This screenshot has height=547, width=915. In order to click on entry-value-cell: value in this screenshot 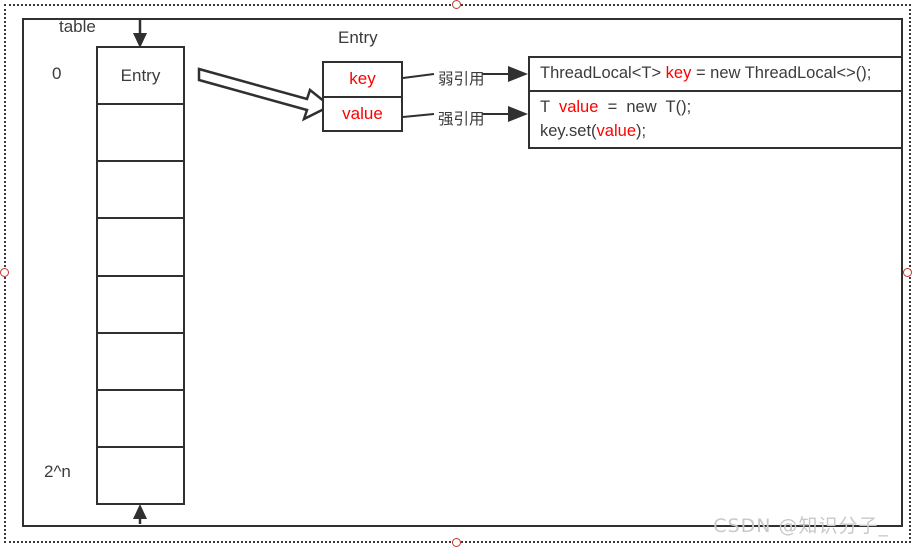, I will do `click(362, 114)`.